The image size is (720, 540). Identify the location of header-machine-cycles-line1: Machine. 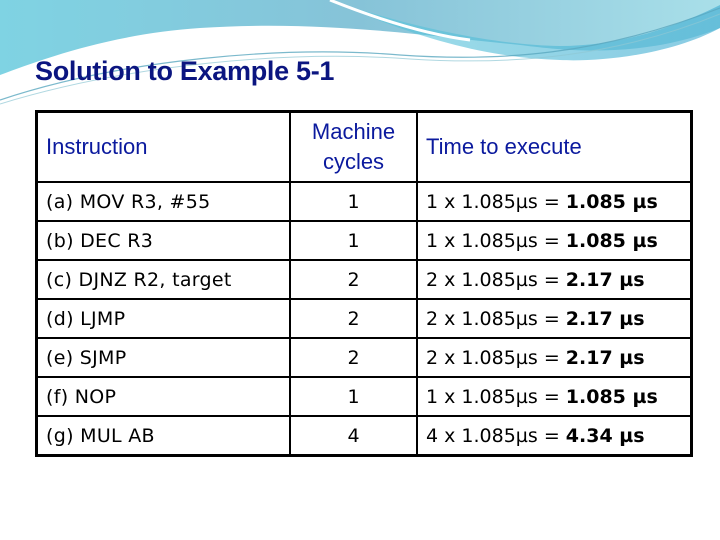
(353, 131).